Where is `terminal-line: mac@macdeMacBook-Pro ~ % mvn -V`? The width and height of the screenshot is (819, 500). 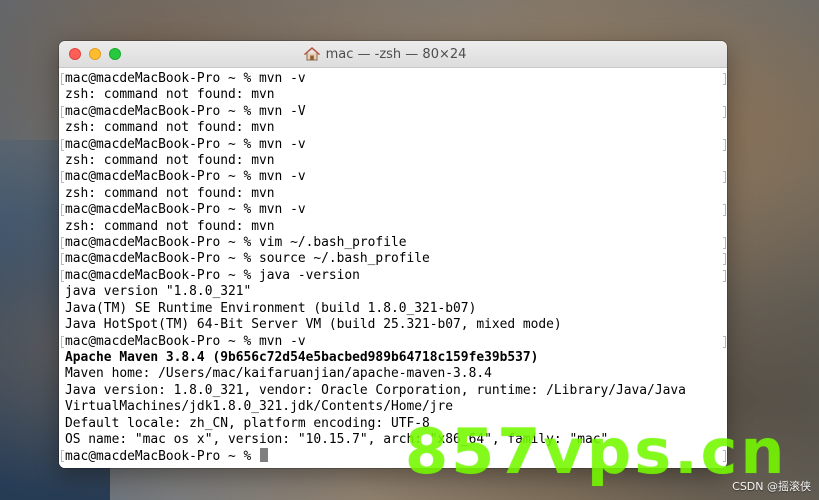 terminal-line: mac@macdeMacBook-Pro ~ % mvn -V is located at coordinates (394, 111).